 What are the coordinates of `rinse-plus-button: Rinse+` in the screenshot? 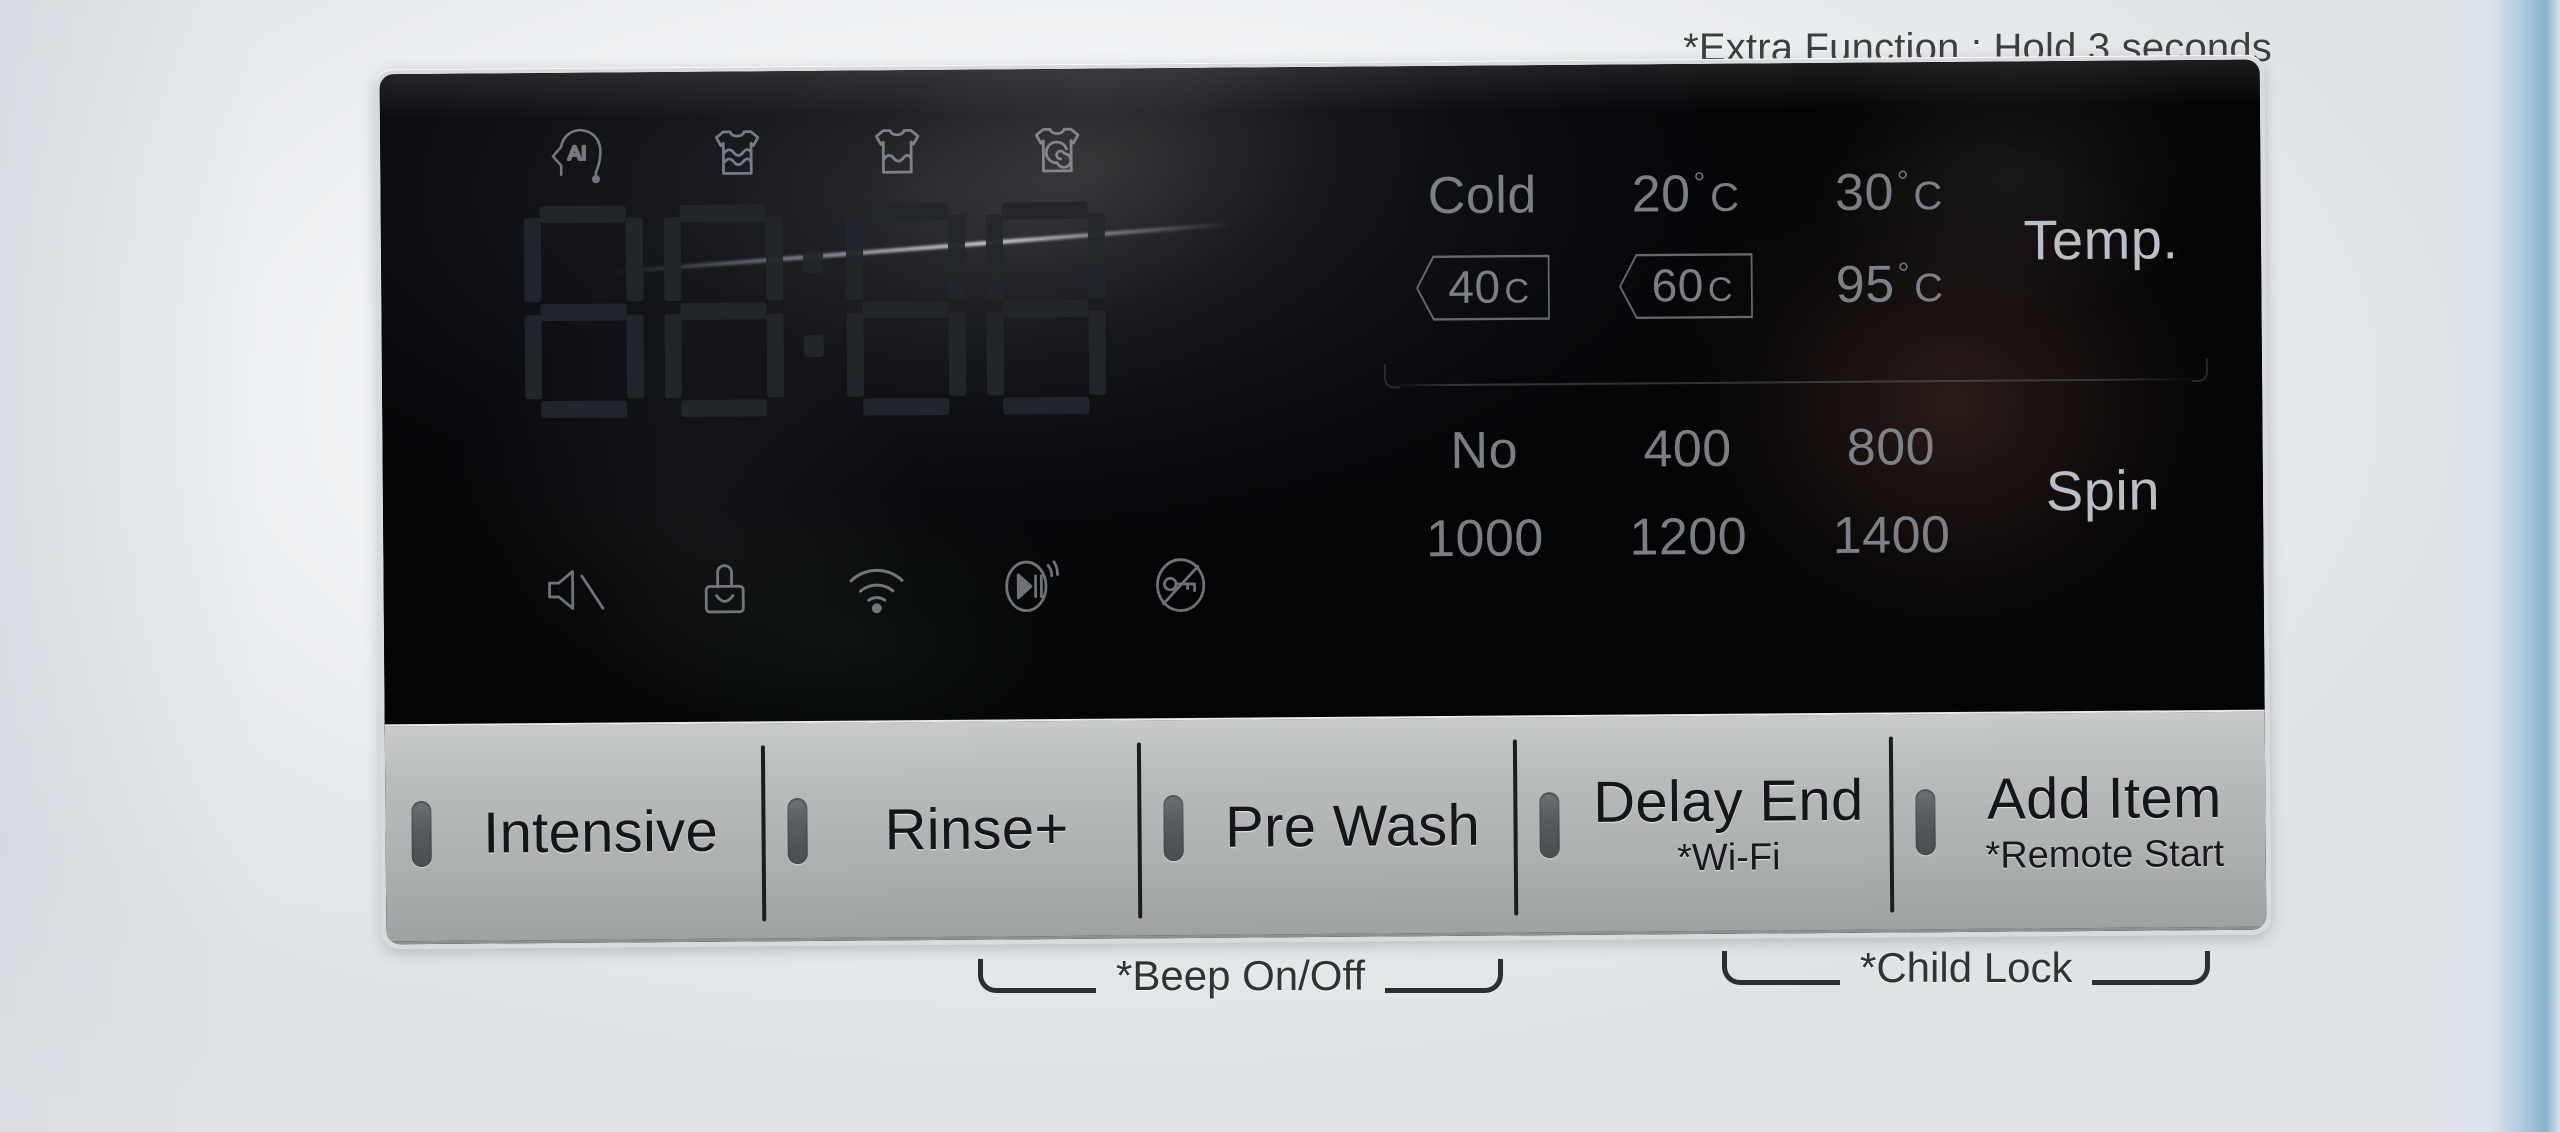 It's located at (950, 829).